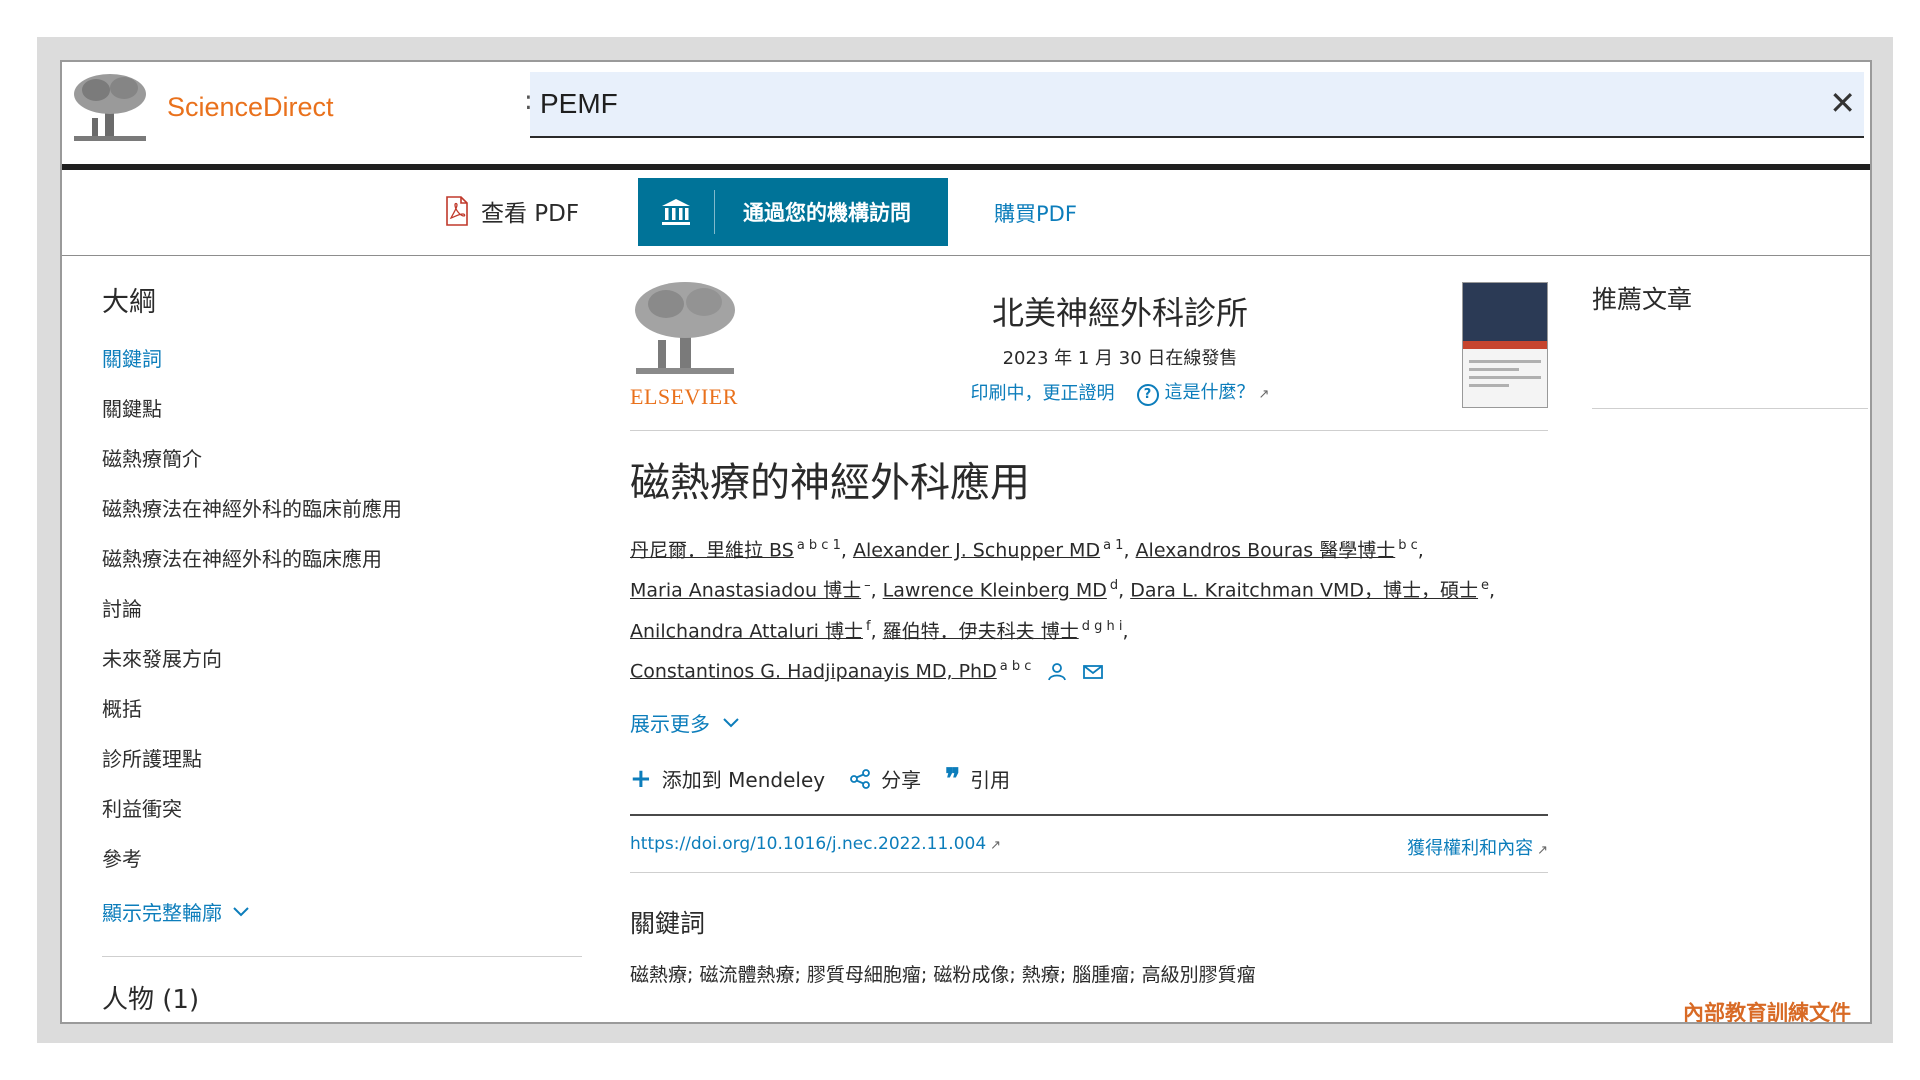 The width and height of the screenshot is (1920, 1080). Describe the element at coordinates (1209, 392) in the screenshot. I see `what-is-this-label: 這是什麼？` at that location.